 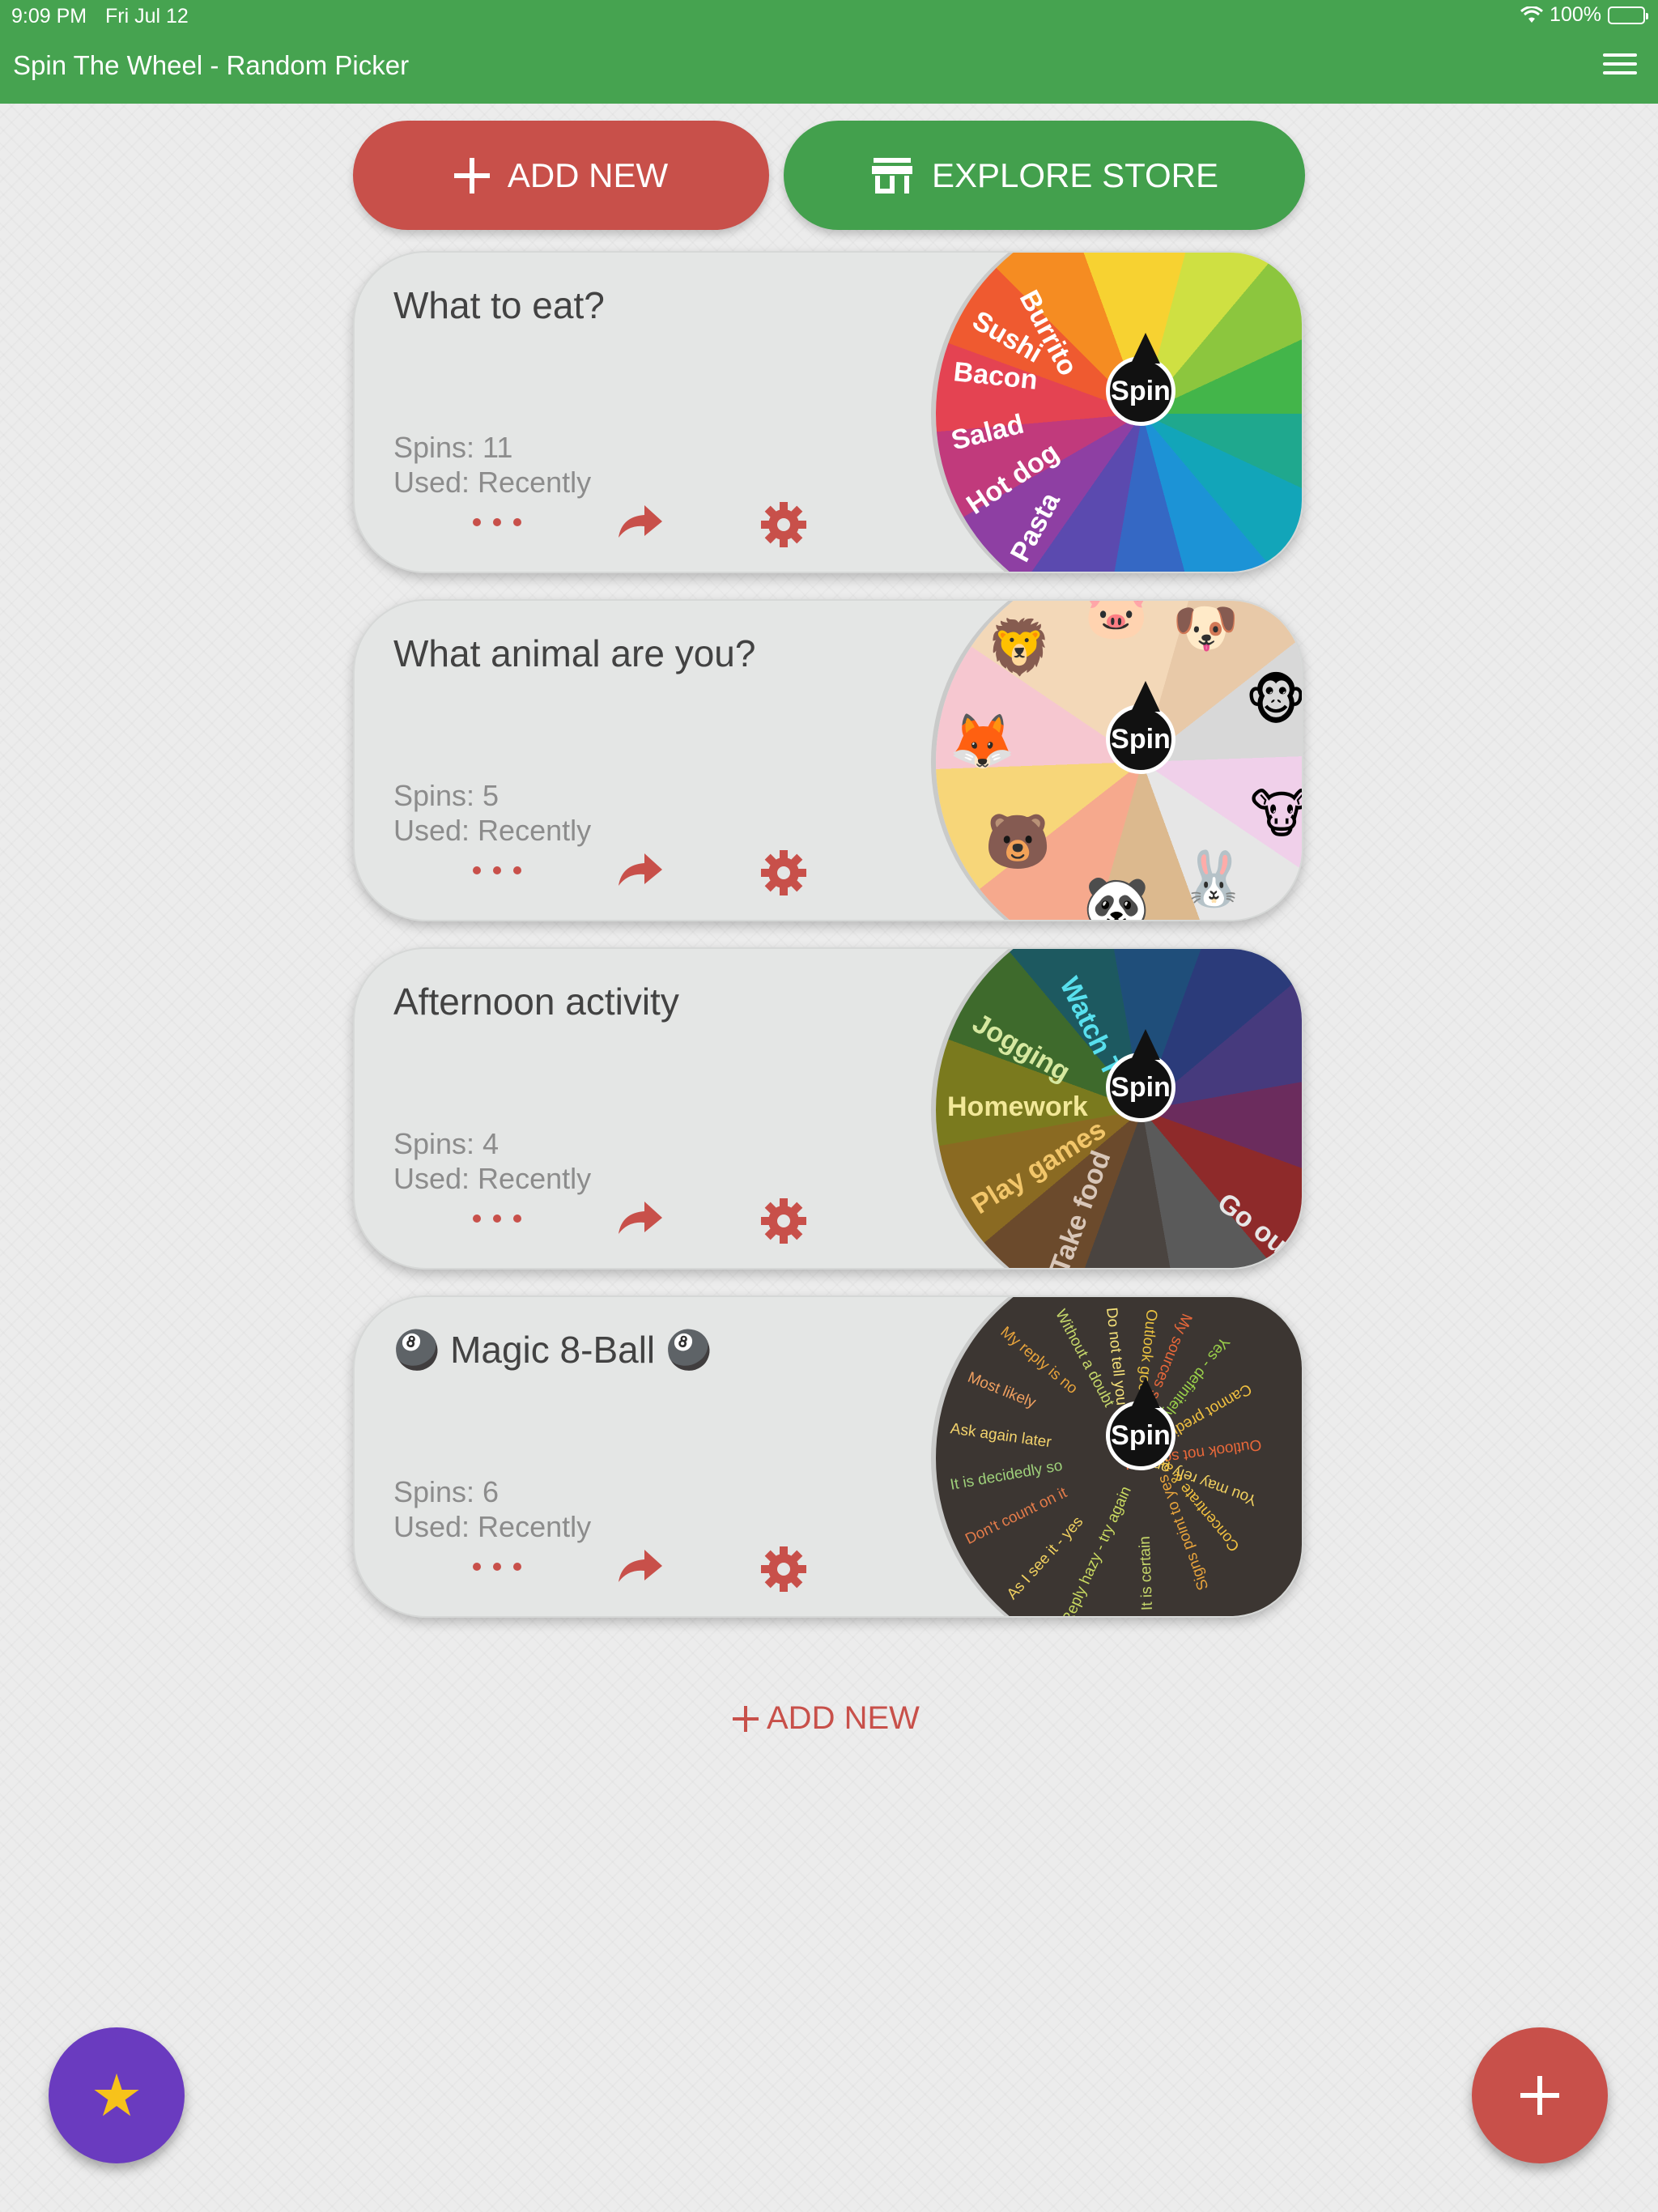 What do you see at coordinates (446, 1491) in the screenshot?
I see `card-spins: Spins: 6` at bounding box center [446, 1491].